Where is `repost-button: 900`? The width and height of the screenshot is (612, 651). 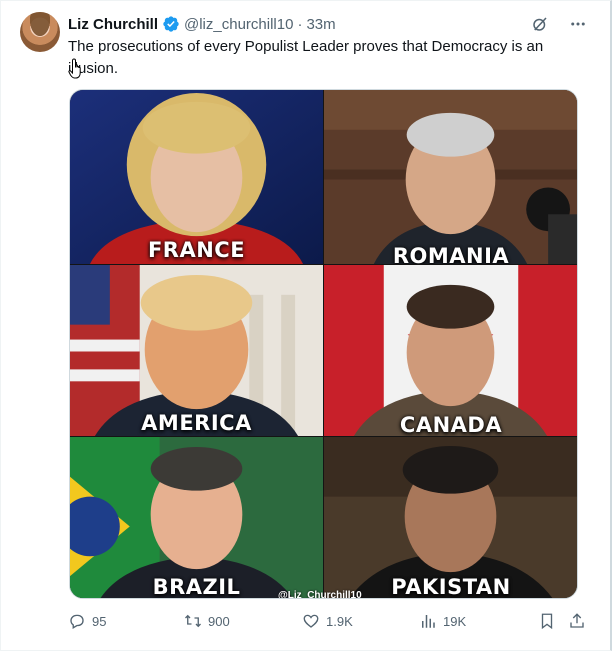
repost-button: 900 is located at coordinates (207, 621).